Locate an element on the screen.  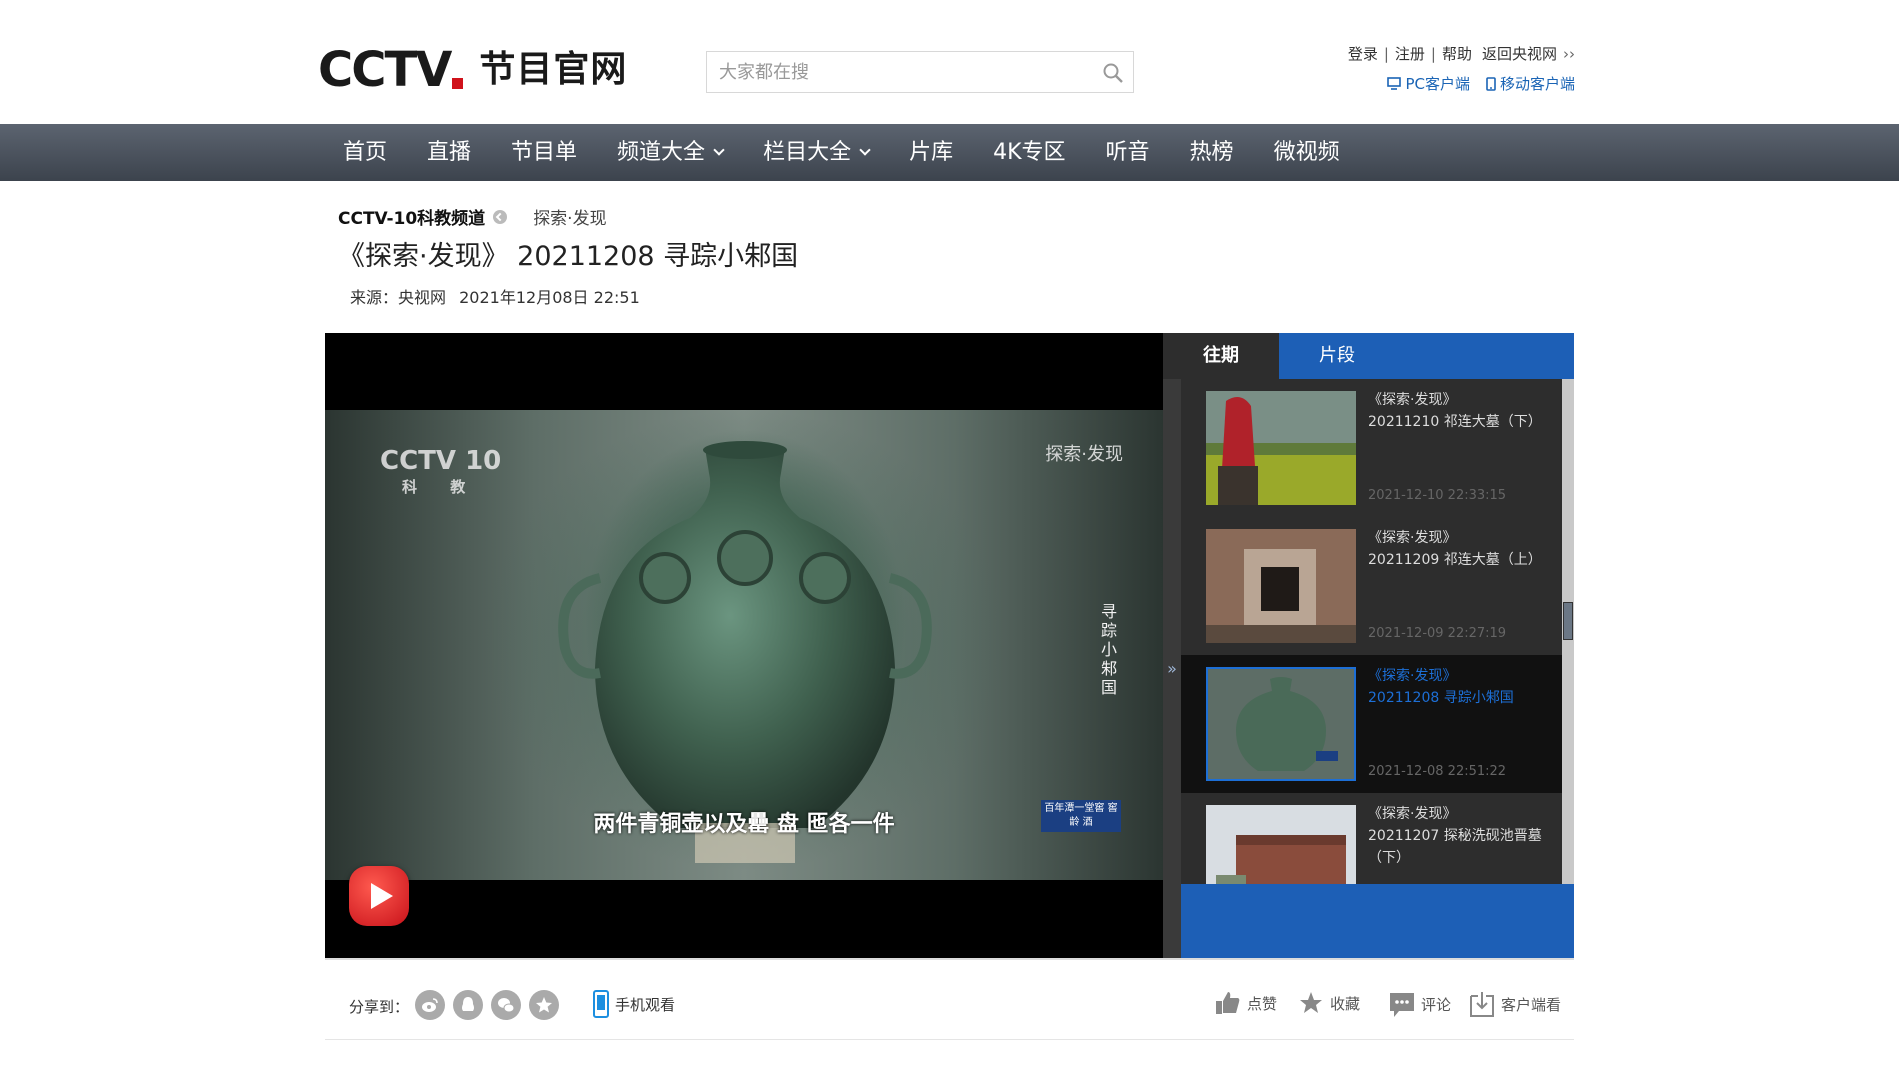
client-watch-button: 客户端看 is located at coordinates (1515, 1004).